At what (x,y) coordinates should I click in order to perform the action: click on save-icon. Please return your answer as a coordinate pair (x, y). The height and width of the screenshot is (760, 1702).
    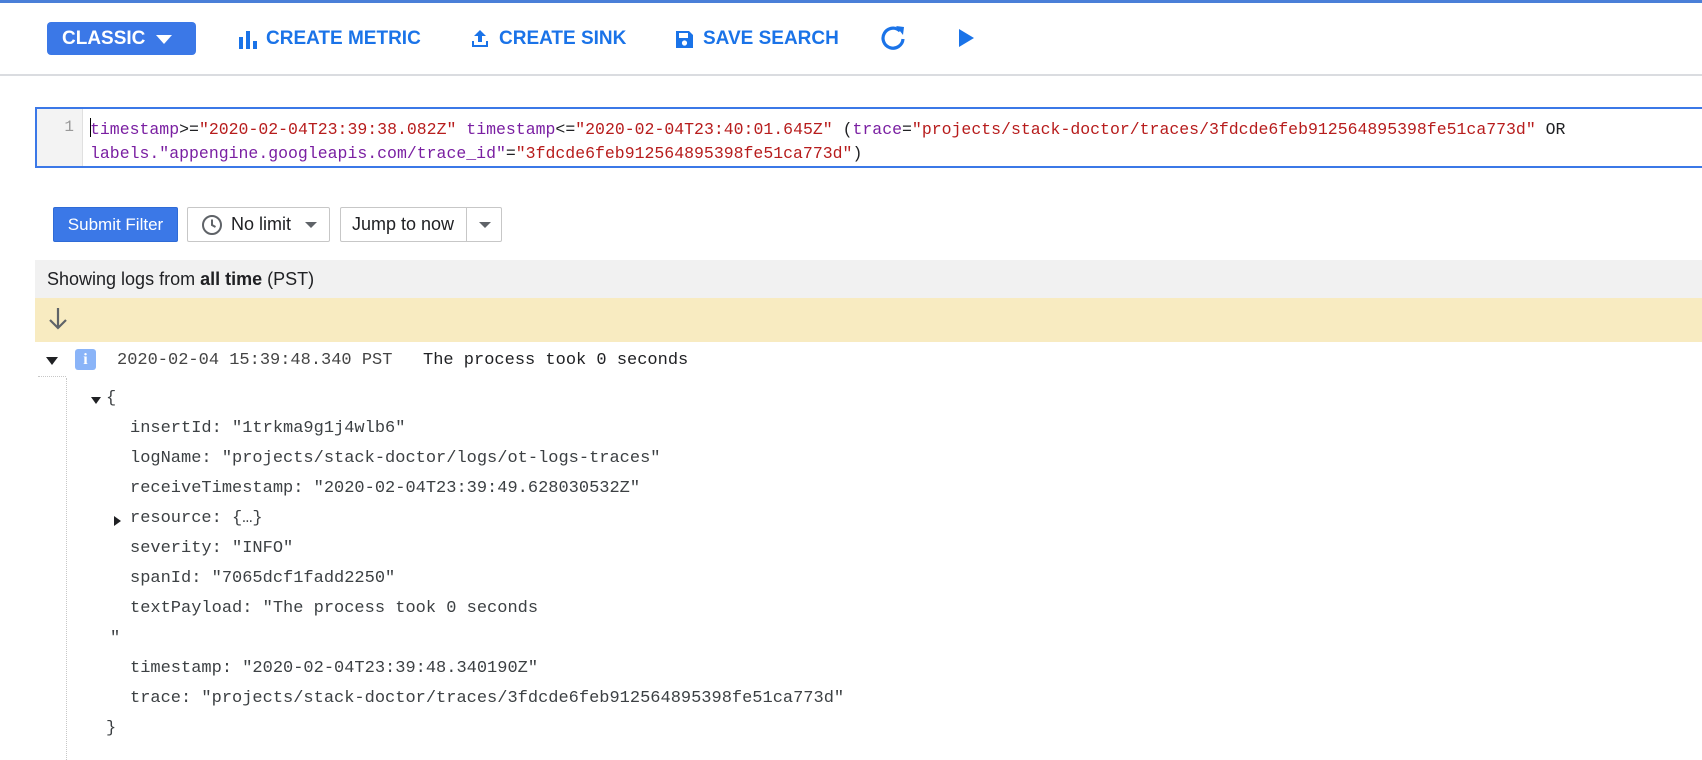
    Looking at the image, I should click on (684, 39).